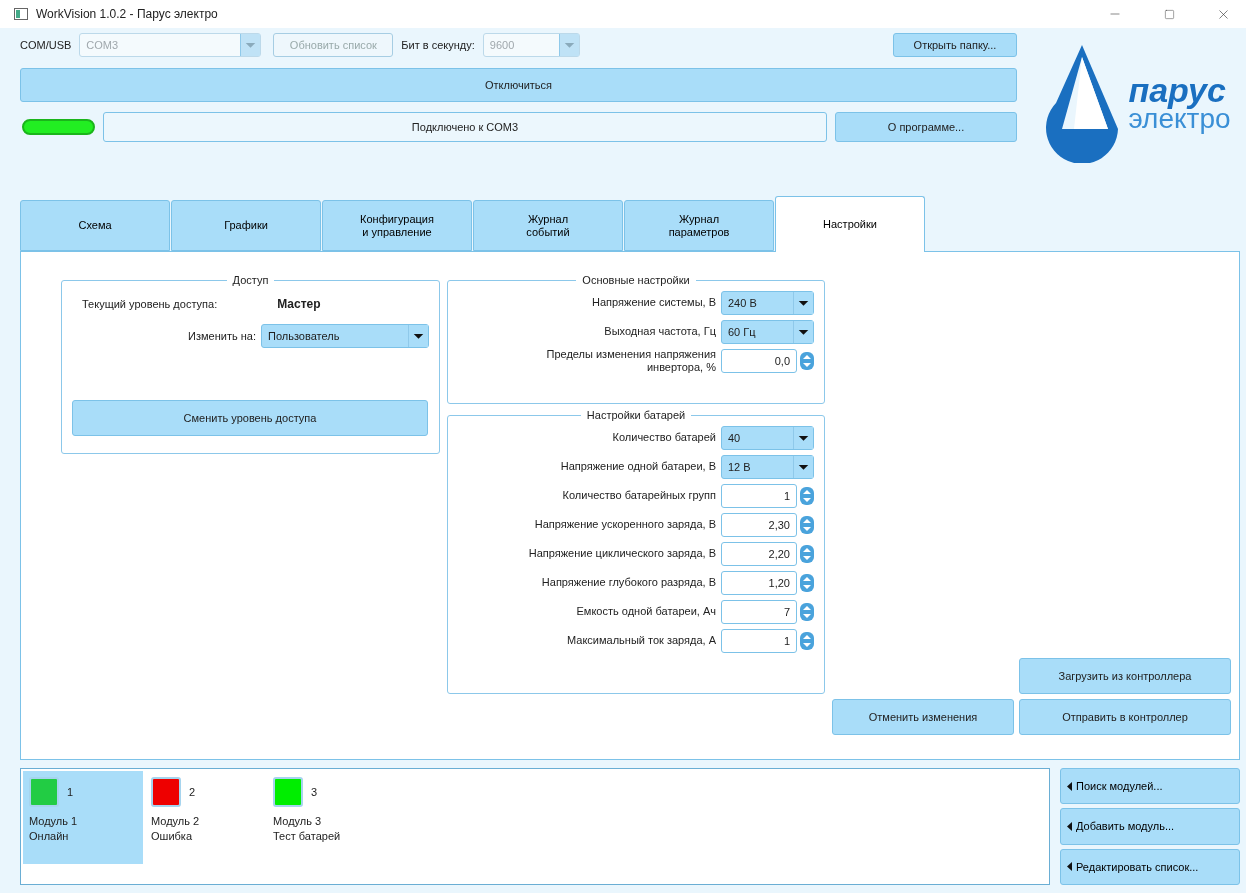 The width and height of the screenshot is (1246, 893). Describe the element at coordinates (314, 792) in the screenshot. I see `module-number: 3` at that location.